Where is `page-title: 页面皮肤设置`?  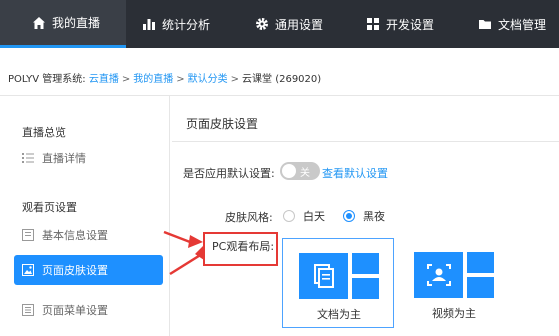 page-title: 页面皮肤设置 is located at coordinates (222, 124).